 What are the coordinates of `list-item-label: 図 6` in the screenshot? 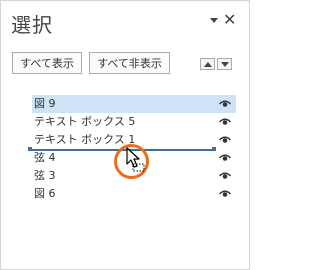 It's located at (45, 193).